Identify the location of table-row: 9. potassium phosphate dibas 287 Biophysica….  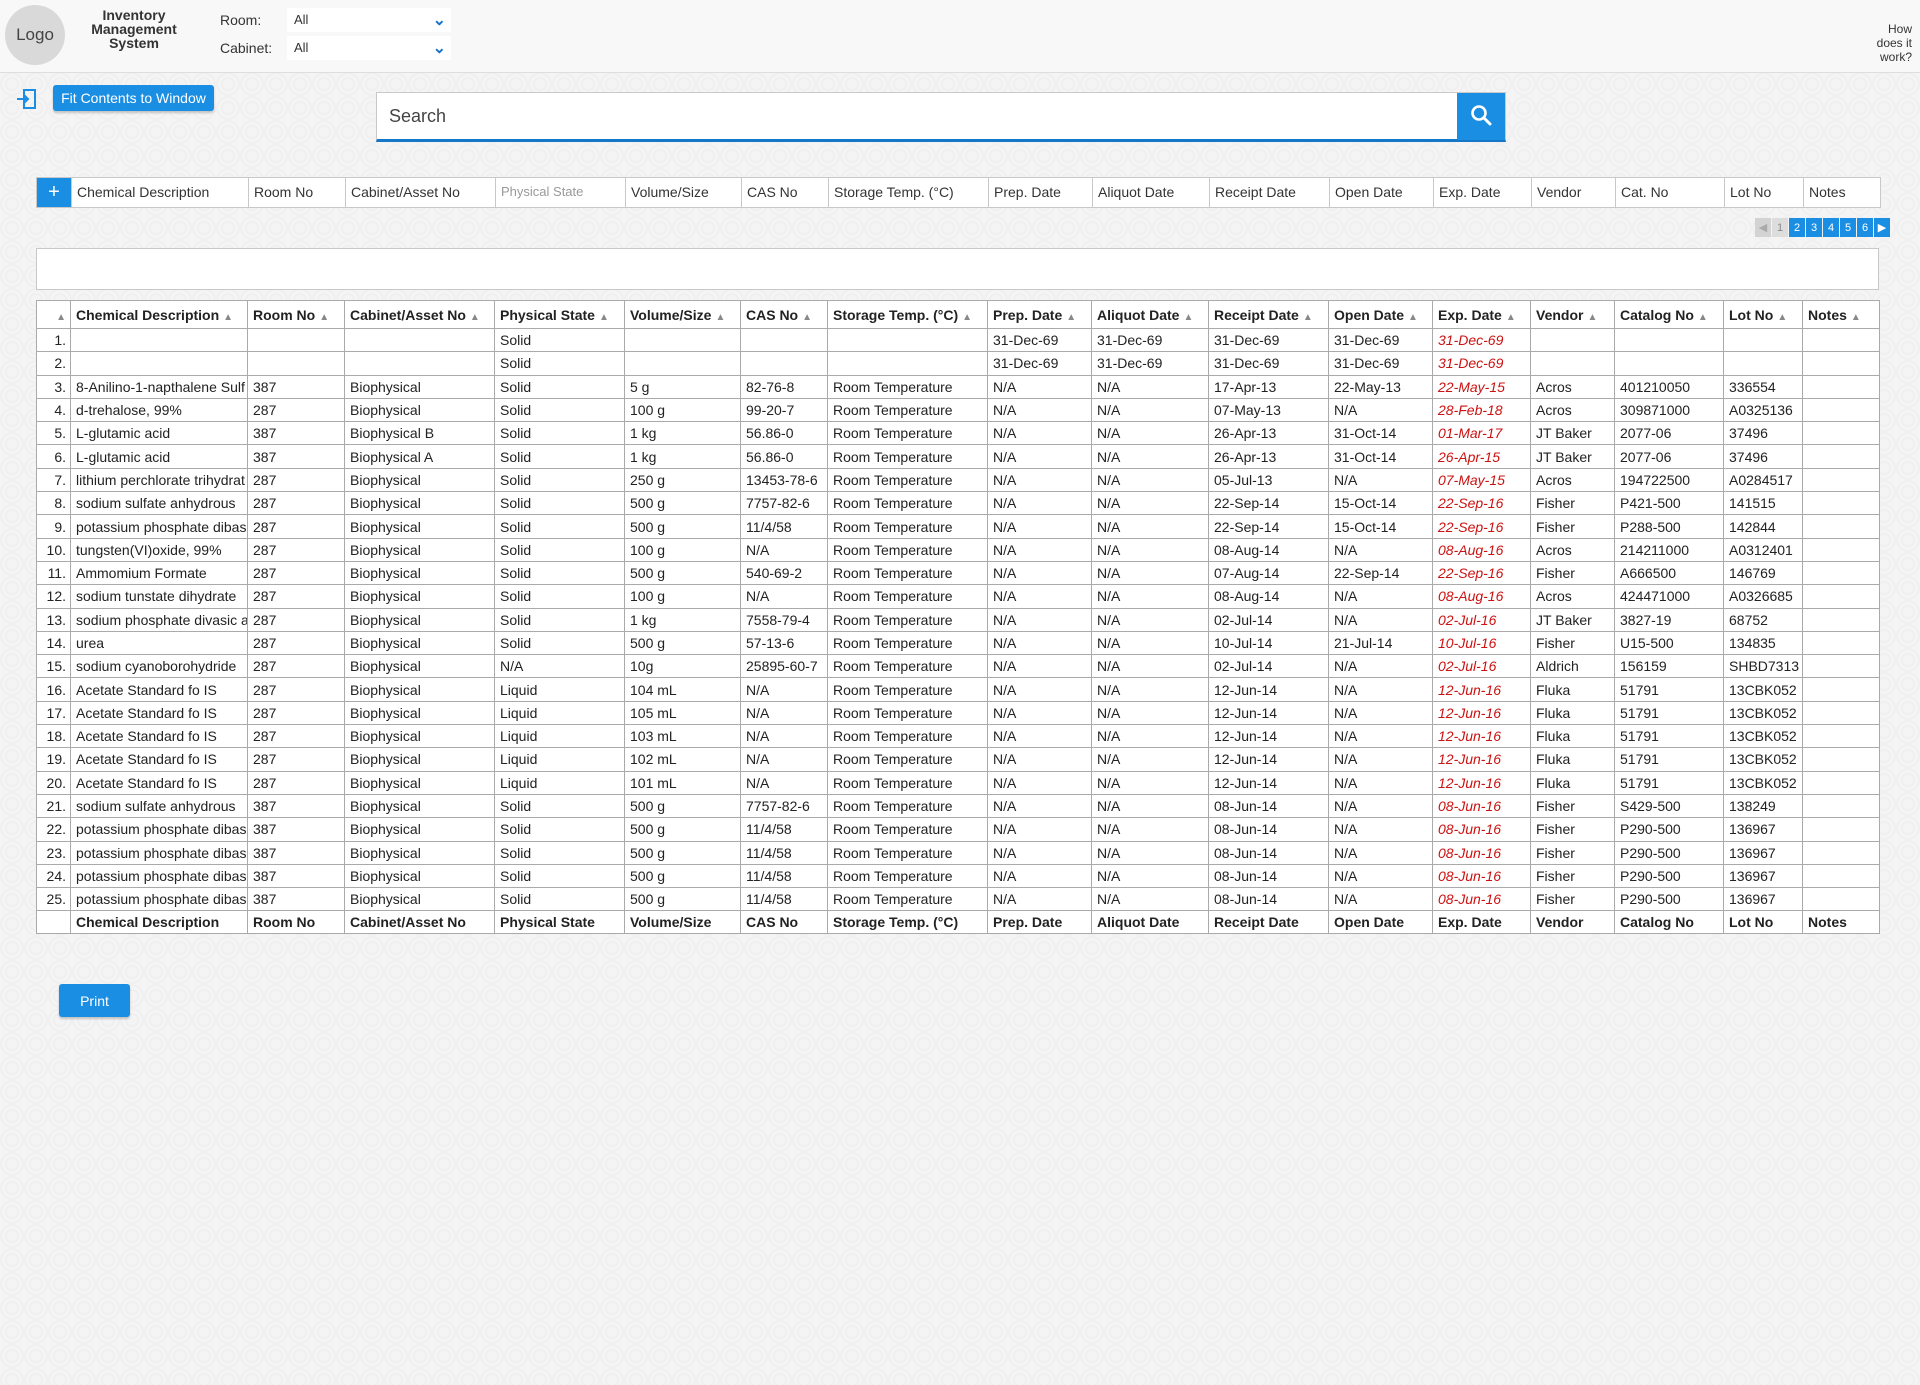
(958, 526).